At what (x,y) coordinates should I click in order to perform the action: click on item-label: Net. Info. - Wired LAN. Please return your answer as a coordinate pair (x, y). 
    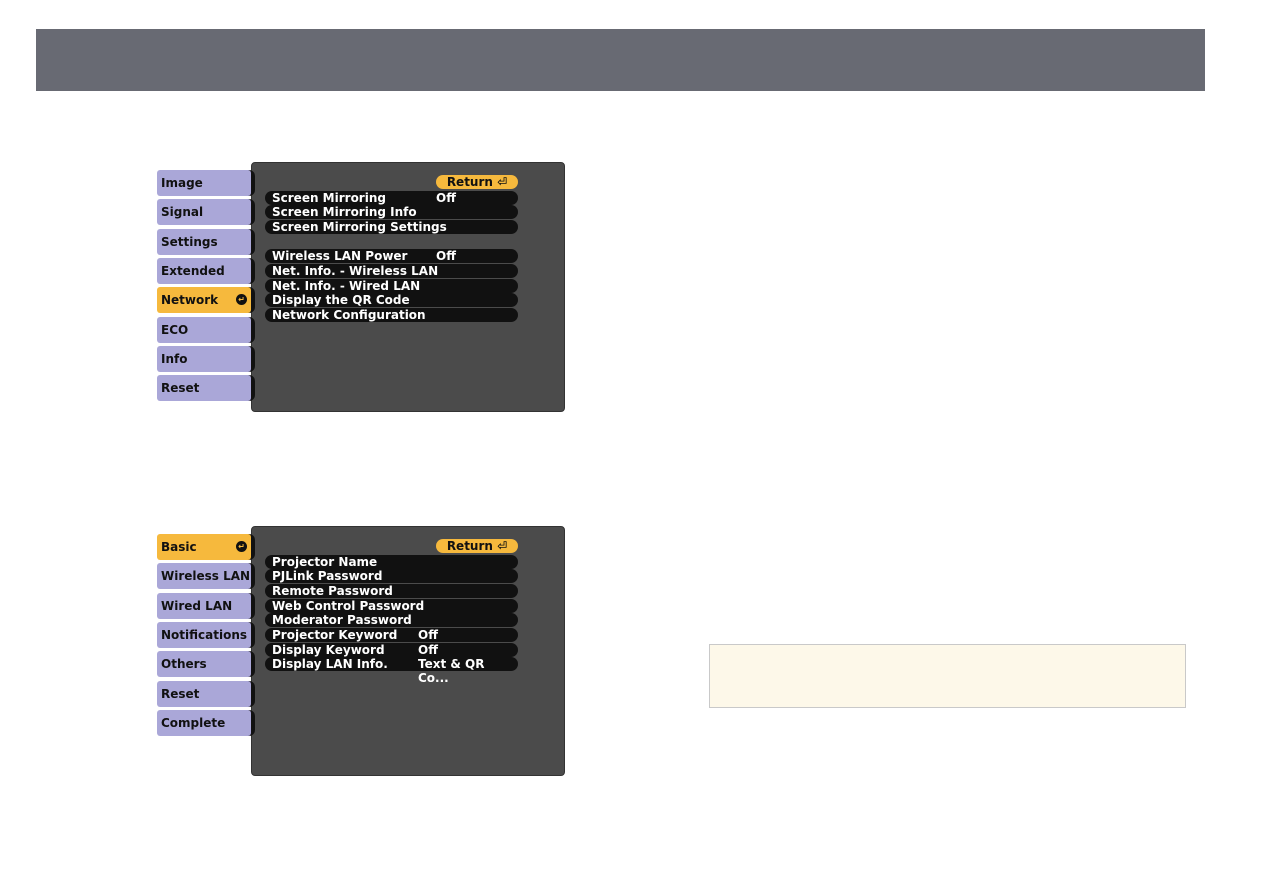
    Looking at the image, I should click on (346, 285).